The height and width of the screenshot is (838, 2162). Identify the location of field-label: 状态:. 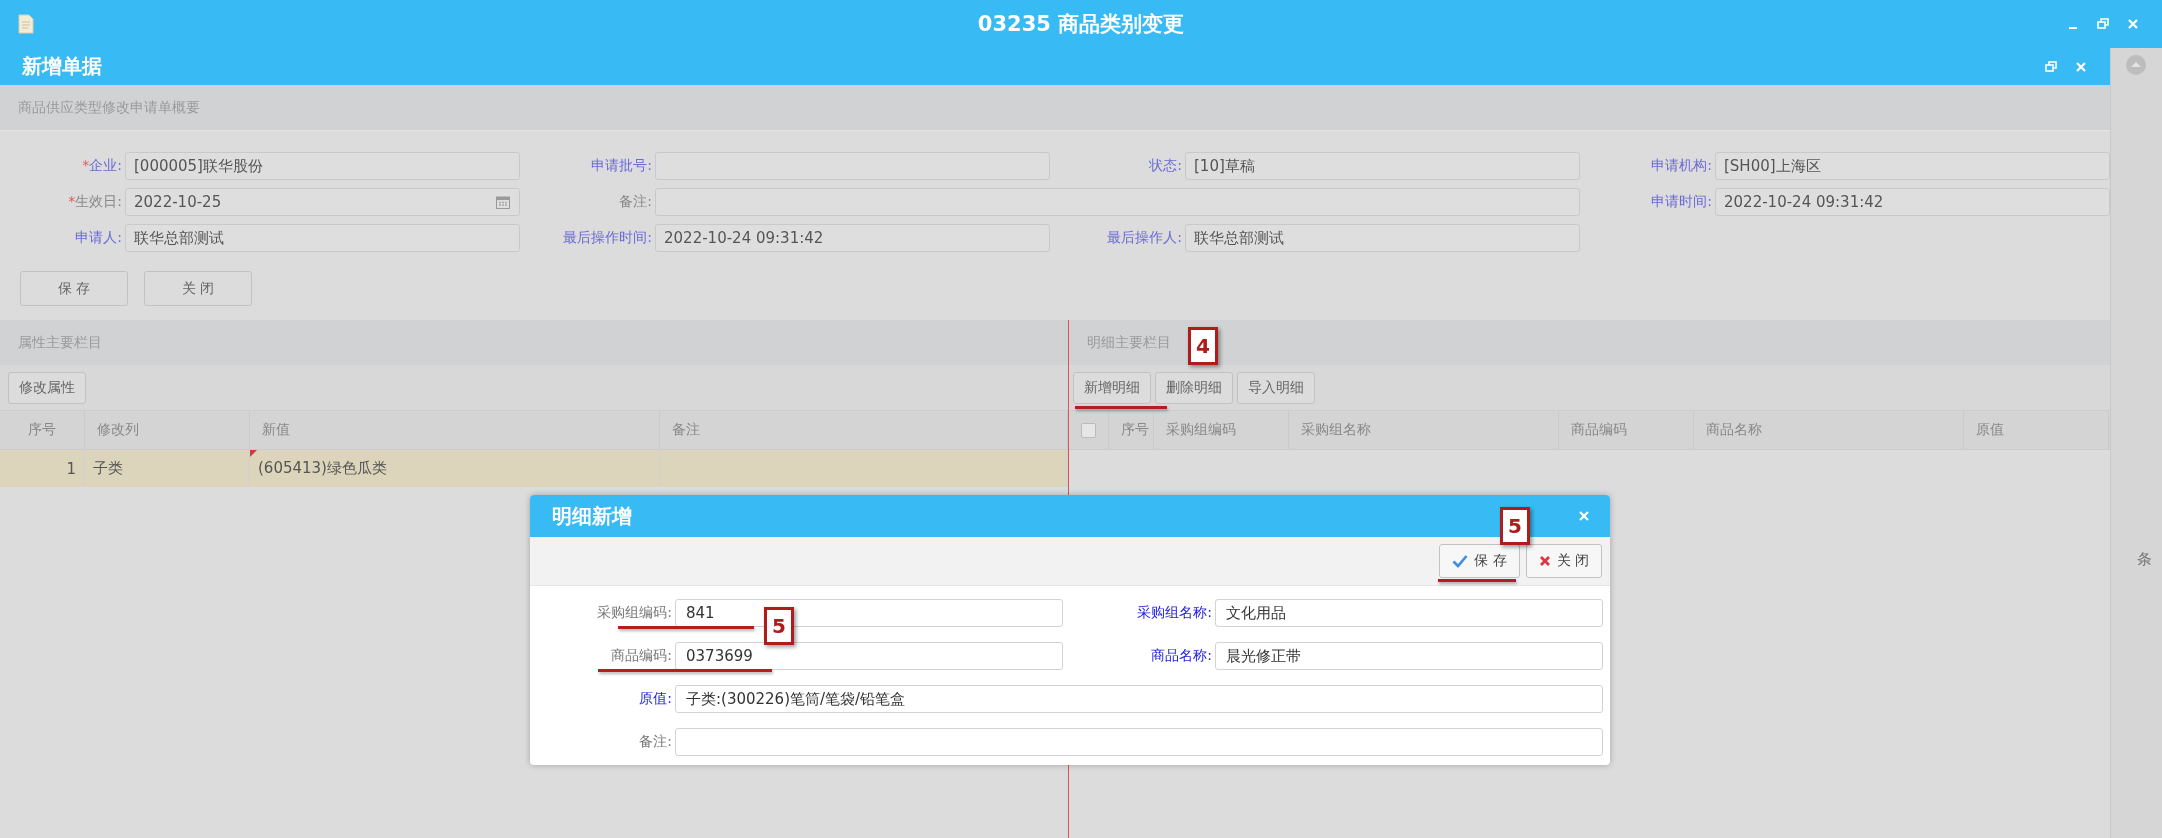
(1165, 166).